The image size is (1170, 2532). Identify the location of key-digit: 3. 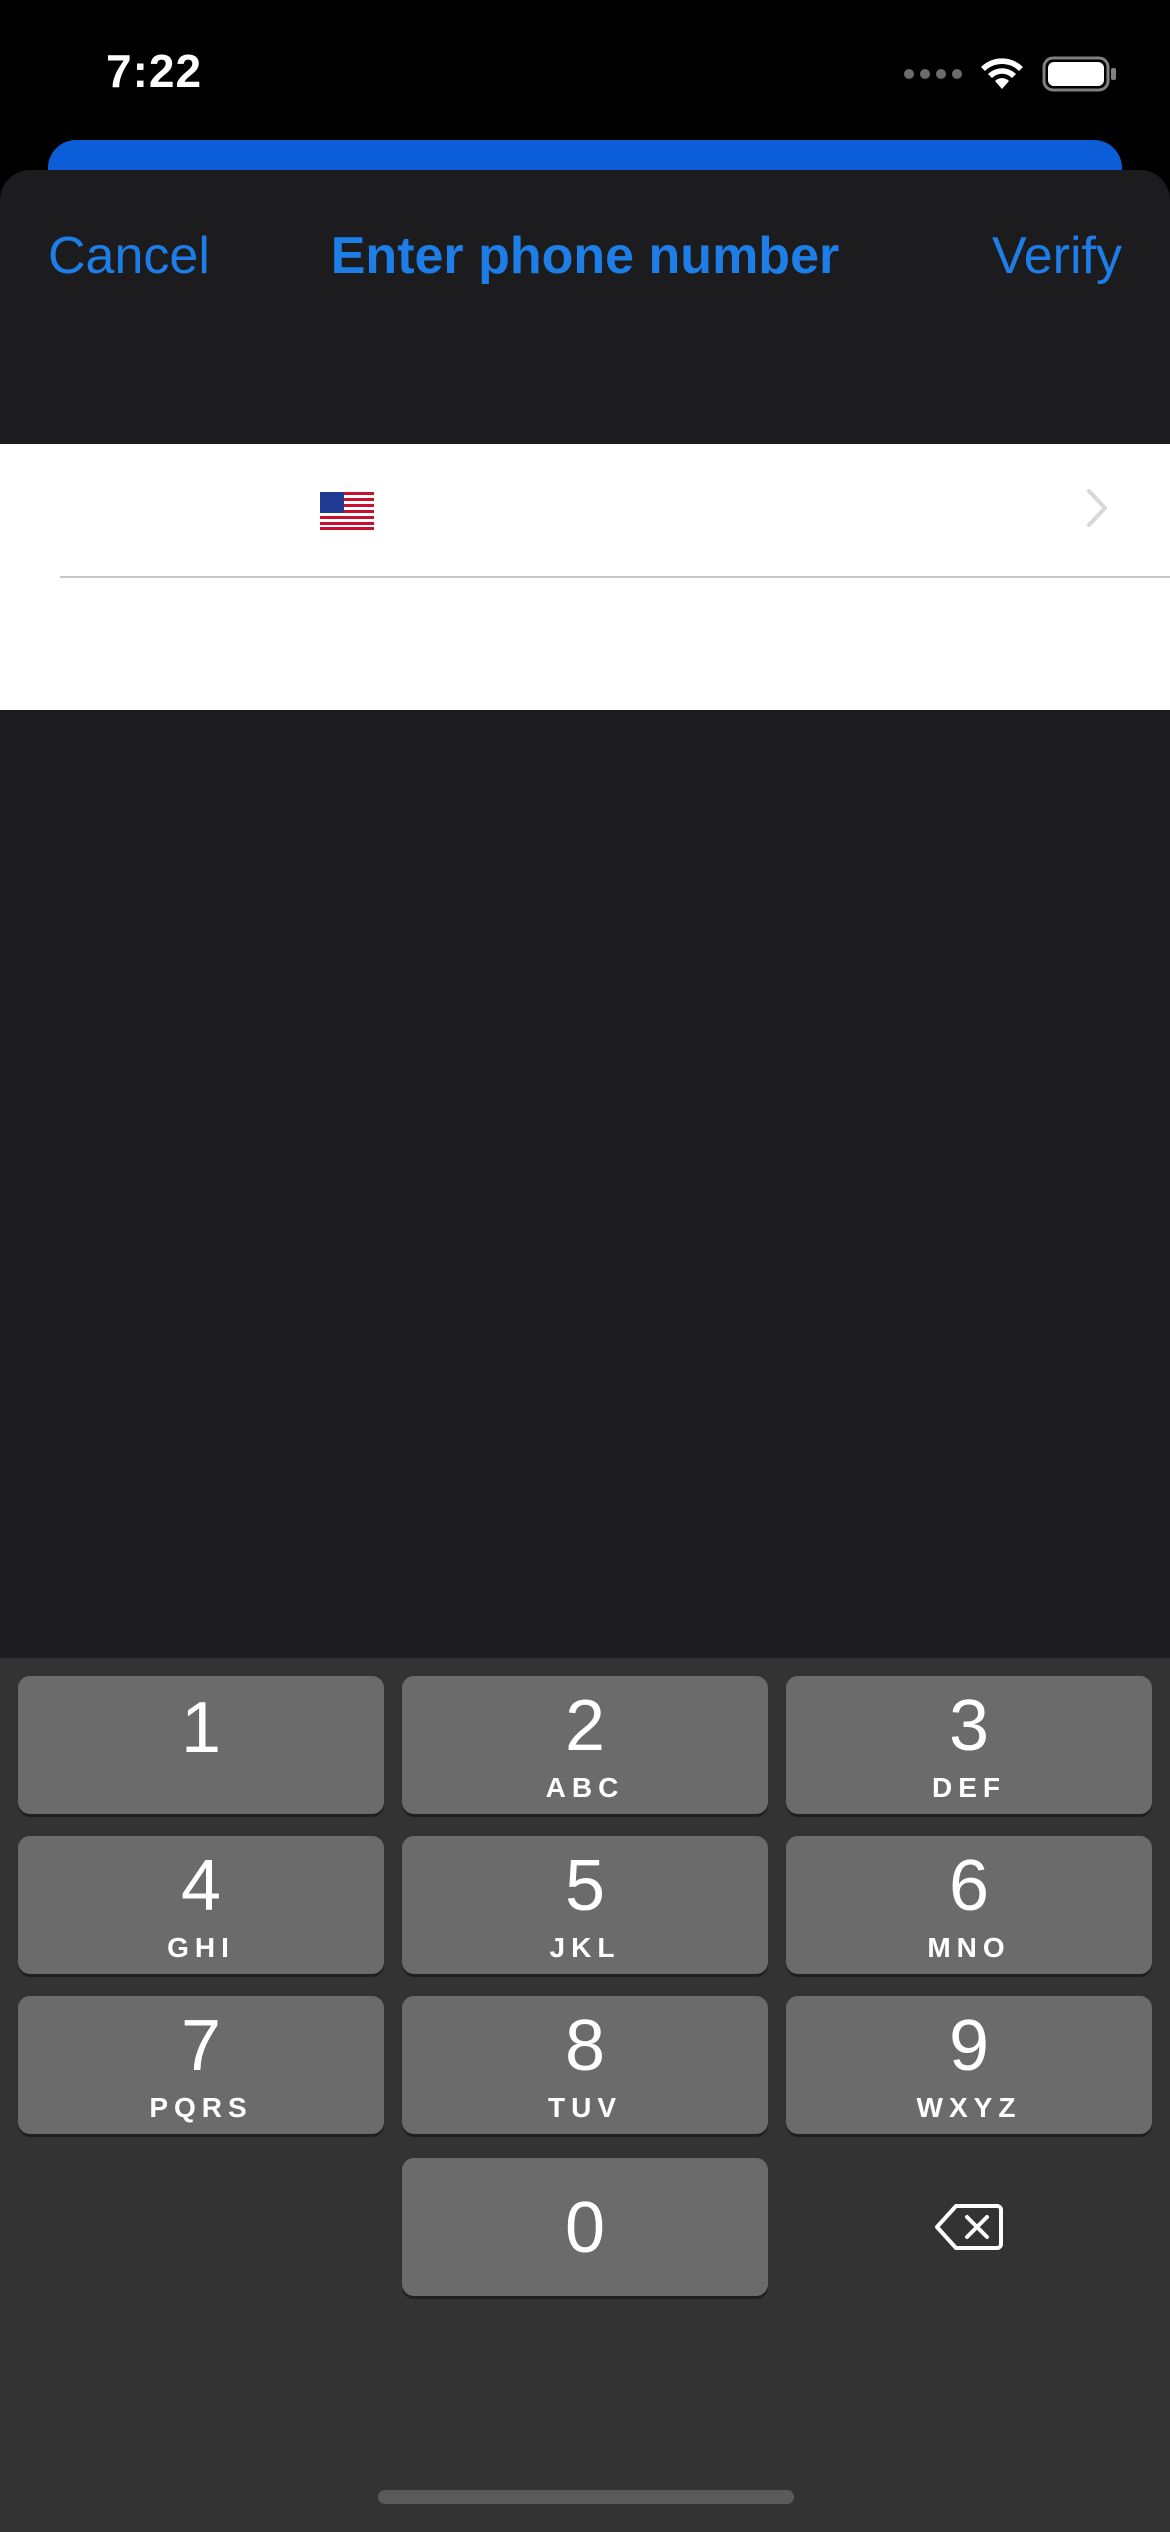
(969, 1726).